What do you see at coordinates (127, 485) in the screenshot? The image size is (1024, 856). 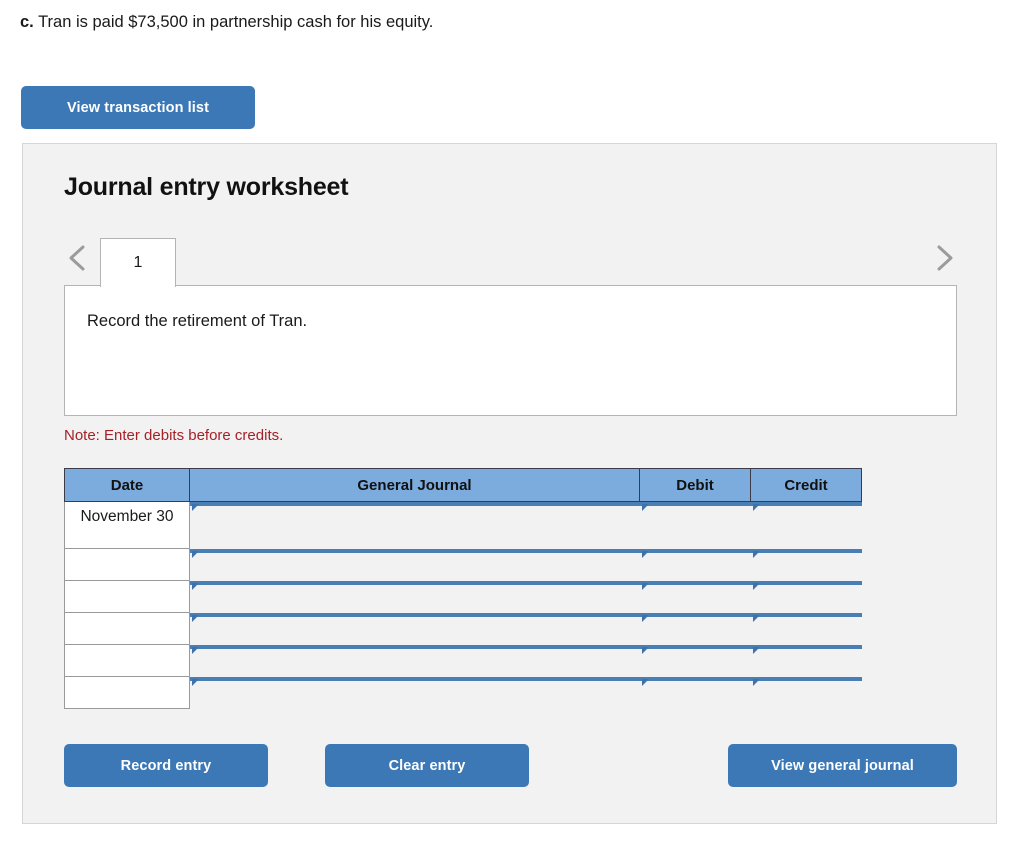 I see `column-header-date: Date` at bounding box center [127, 485].